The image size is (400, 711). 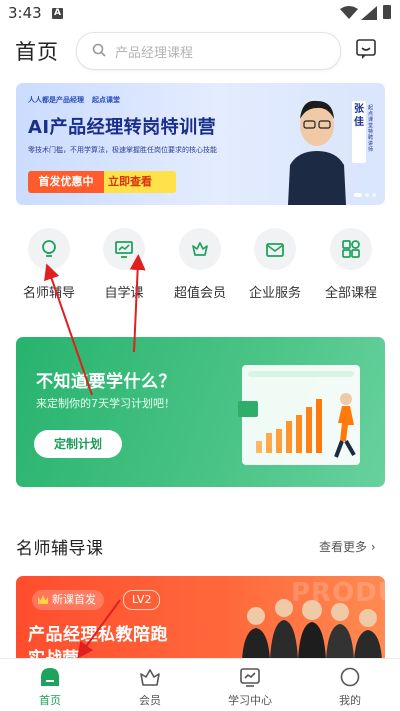 What do you see at coordinates (106, 100) in the screenshot?
I see `banner-logo-2: 起点课堂` at bounding box center [106, 100].